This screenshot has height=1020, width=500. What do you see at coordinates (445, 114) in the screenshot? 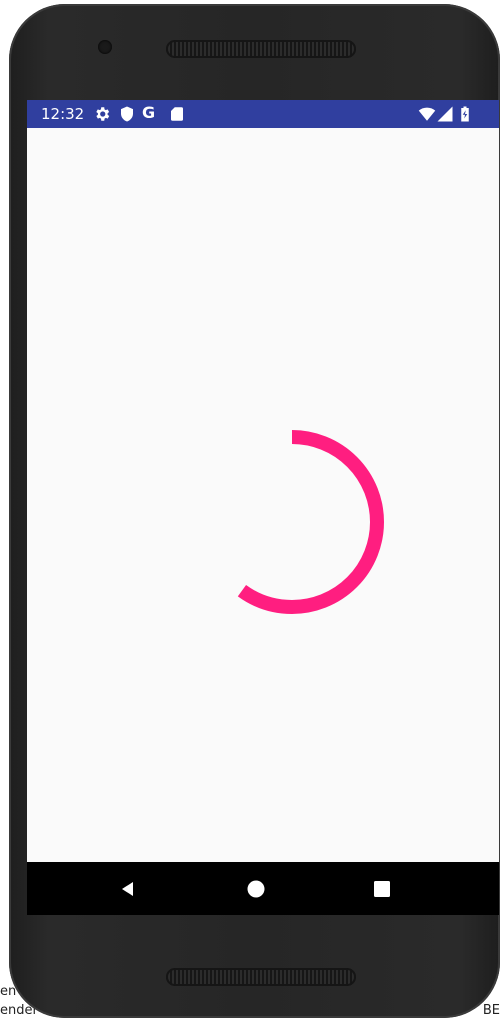
I see `cell-signal-icon` at bounding box center [445, 114].